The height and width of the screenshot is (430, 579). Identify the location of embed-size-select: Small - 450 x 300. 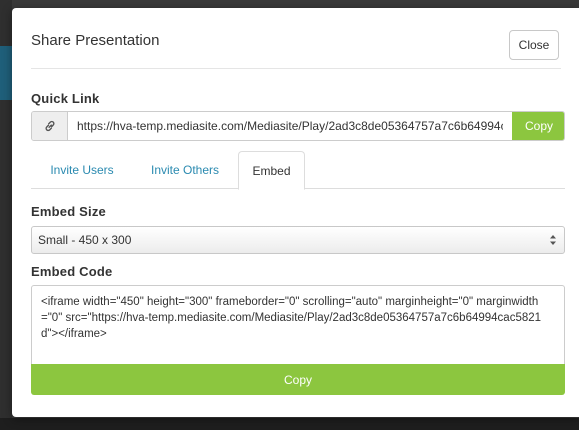
(298, 240).